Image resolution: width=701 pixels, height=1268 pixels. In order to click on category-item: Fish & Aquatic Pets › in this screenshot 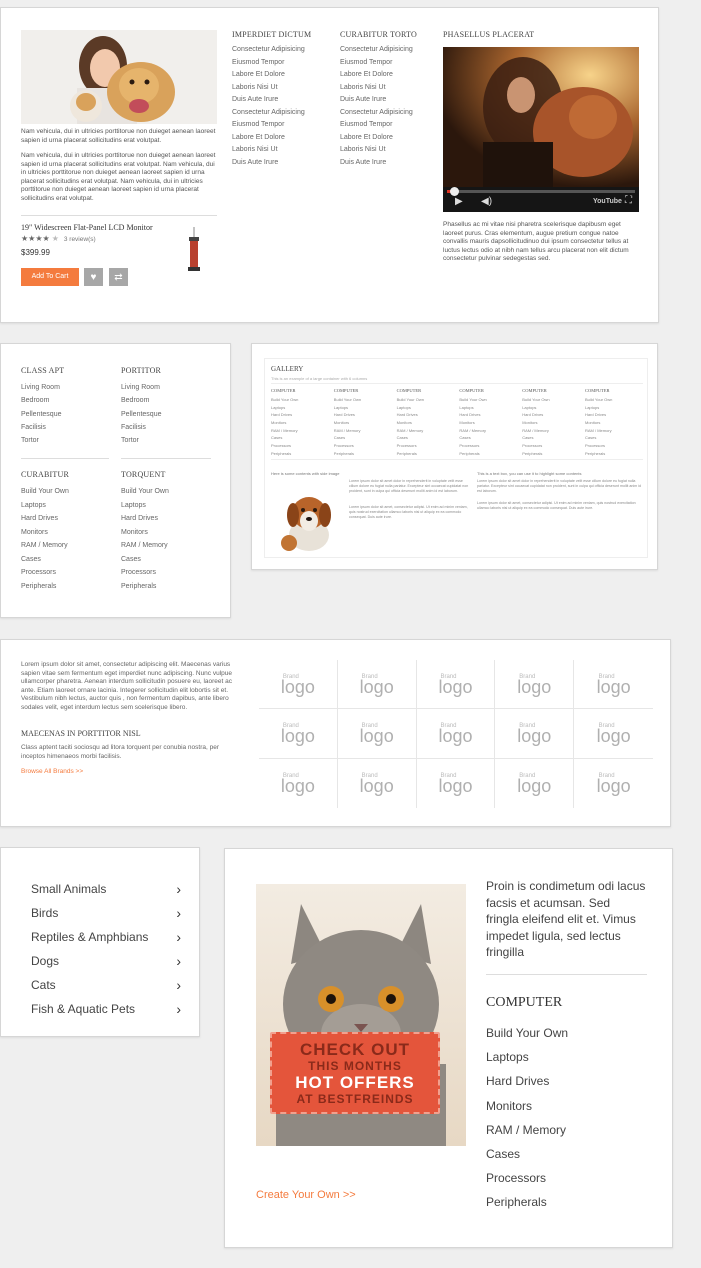, I will do `click(106, 1009)`.